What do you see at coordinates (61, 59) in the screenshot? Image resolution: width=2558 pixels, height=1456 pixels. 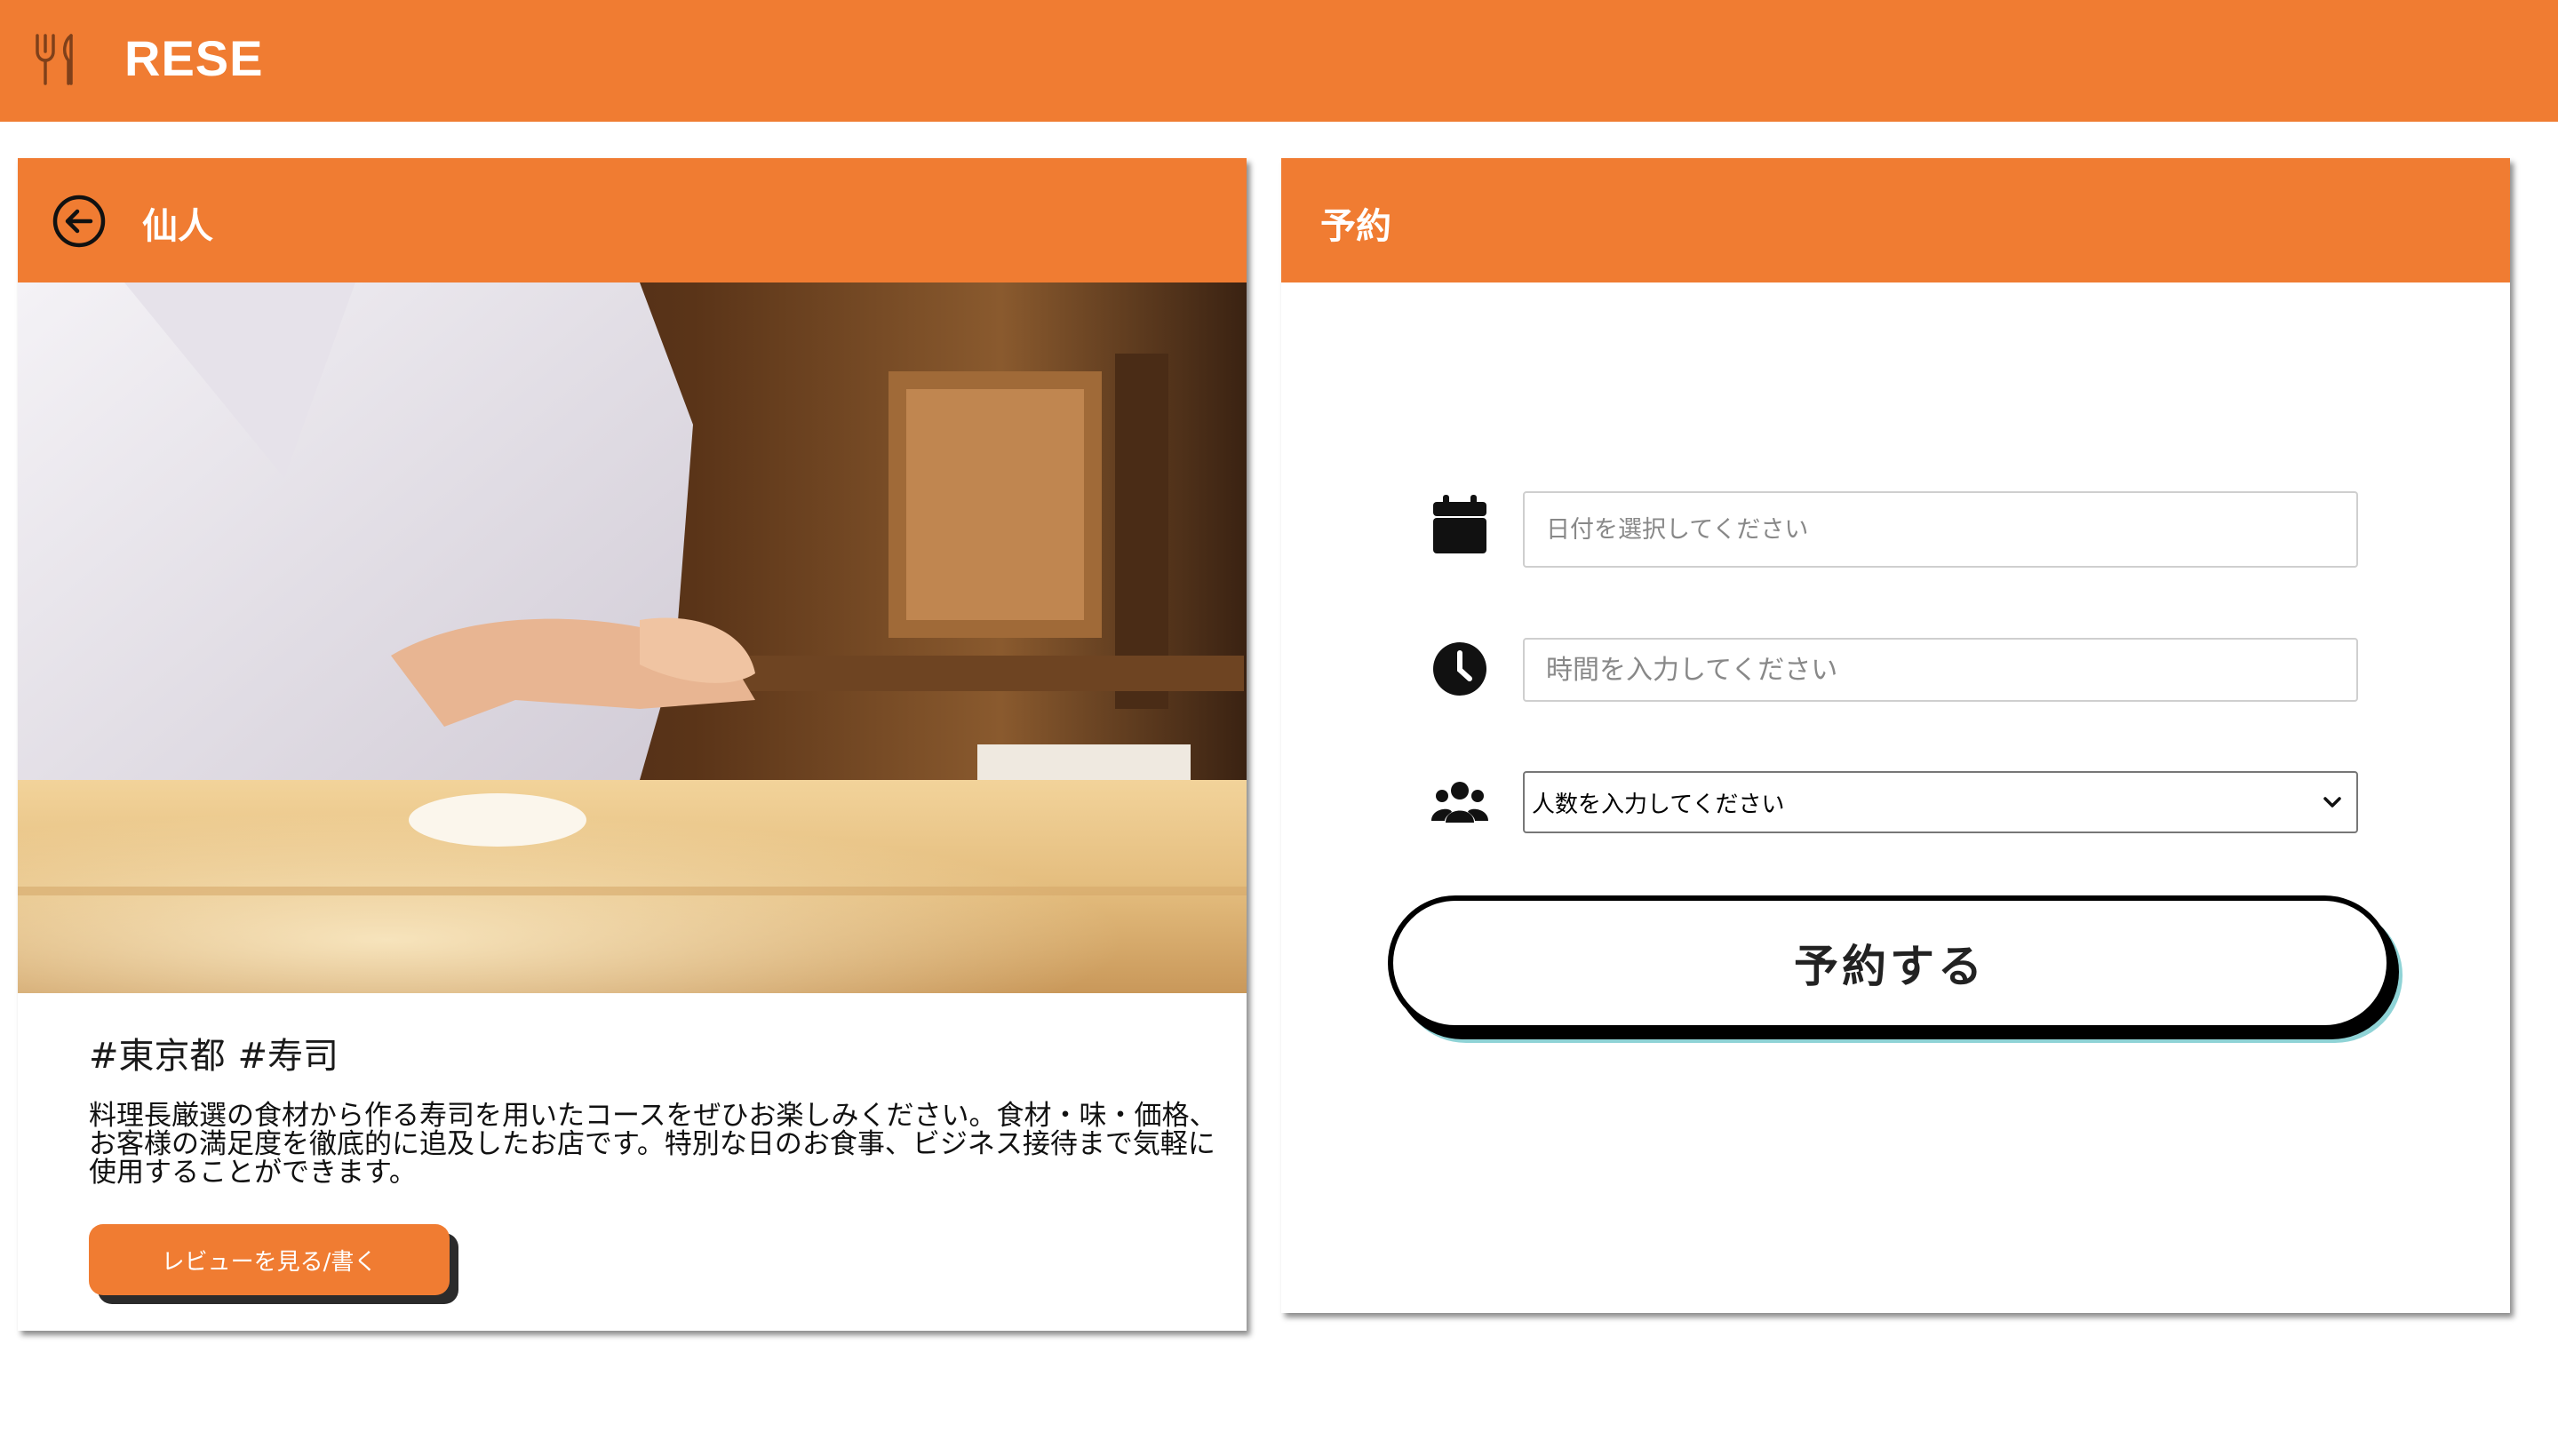 I see `fork-knife-icon` at bounding box center [61, 59].